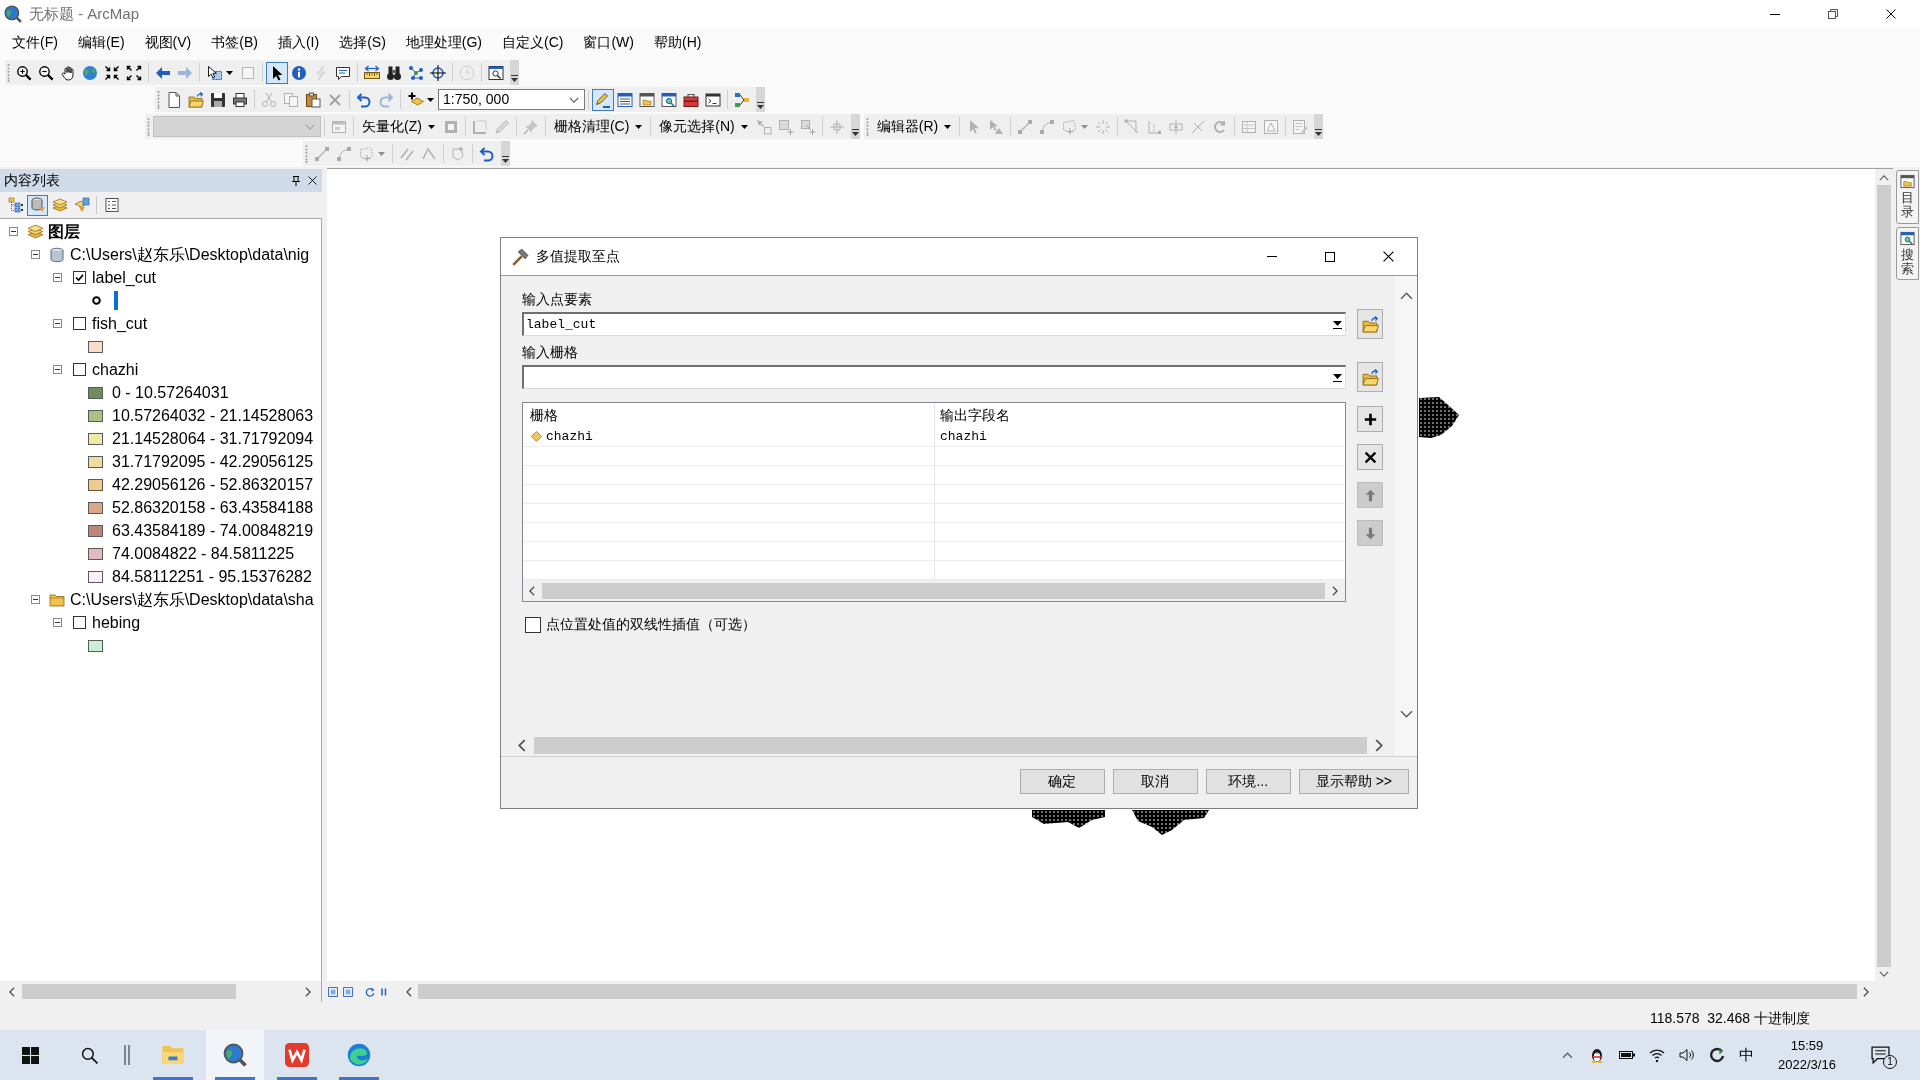 The width and height of the screenshot is (1920, 1080). What do you see at coordinates (1370, 419) in the screenshot?
I see `add-row-button` at bounding box center [1370, 419].